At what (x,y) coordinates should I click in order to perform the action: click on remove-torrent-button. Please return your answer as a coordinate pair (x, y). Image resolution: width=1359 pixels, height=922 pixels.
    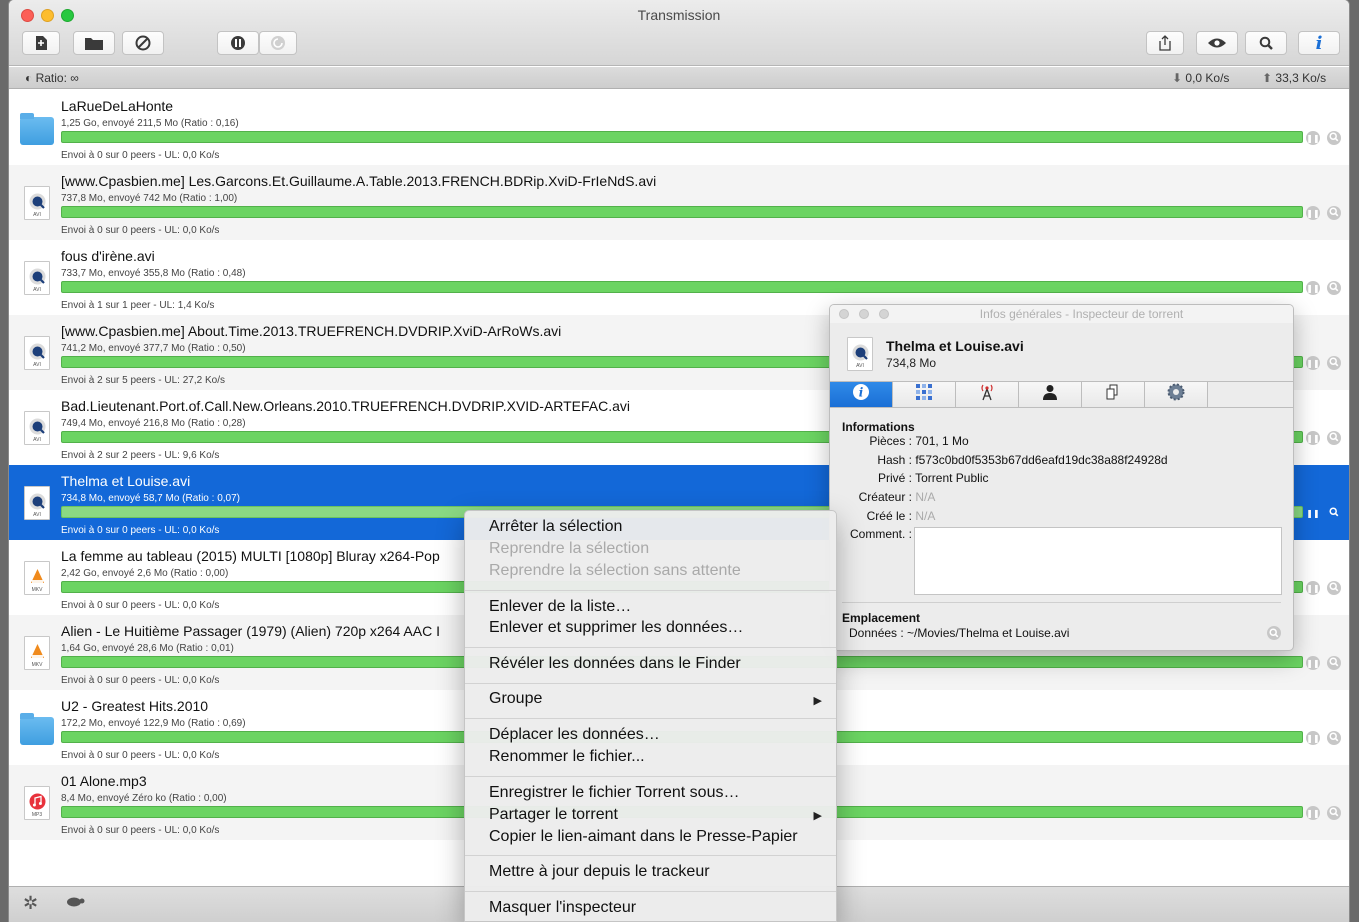
    Looking at the image, I should click on (143, 43).